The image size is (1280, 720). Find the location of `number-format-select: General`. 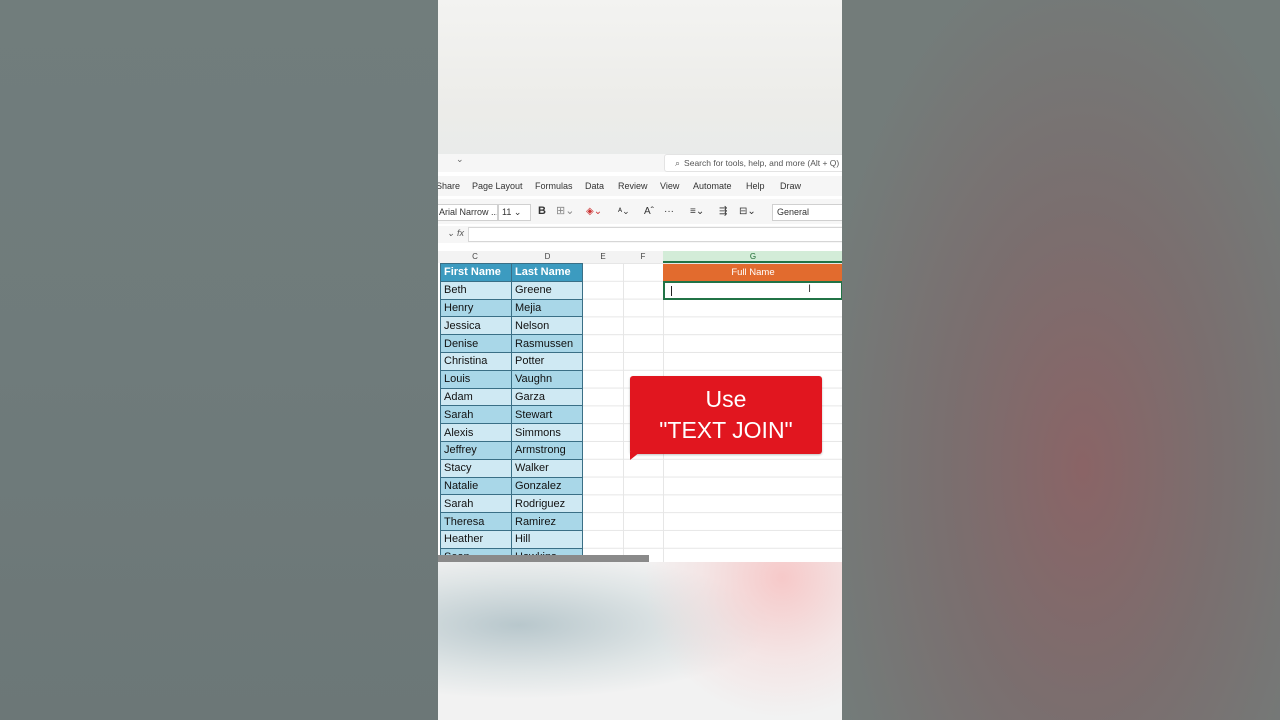

number-format-select: General is located at coordinates (807, 212).